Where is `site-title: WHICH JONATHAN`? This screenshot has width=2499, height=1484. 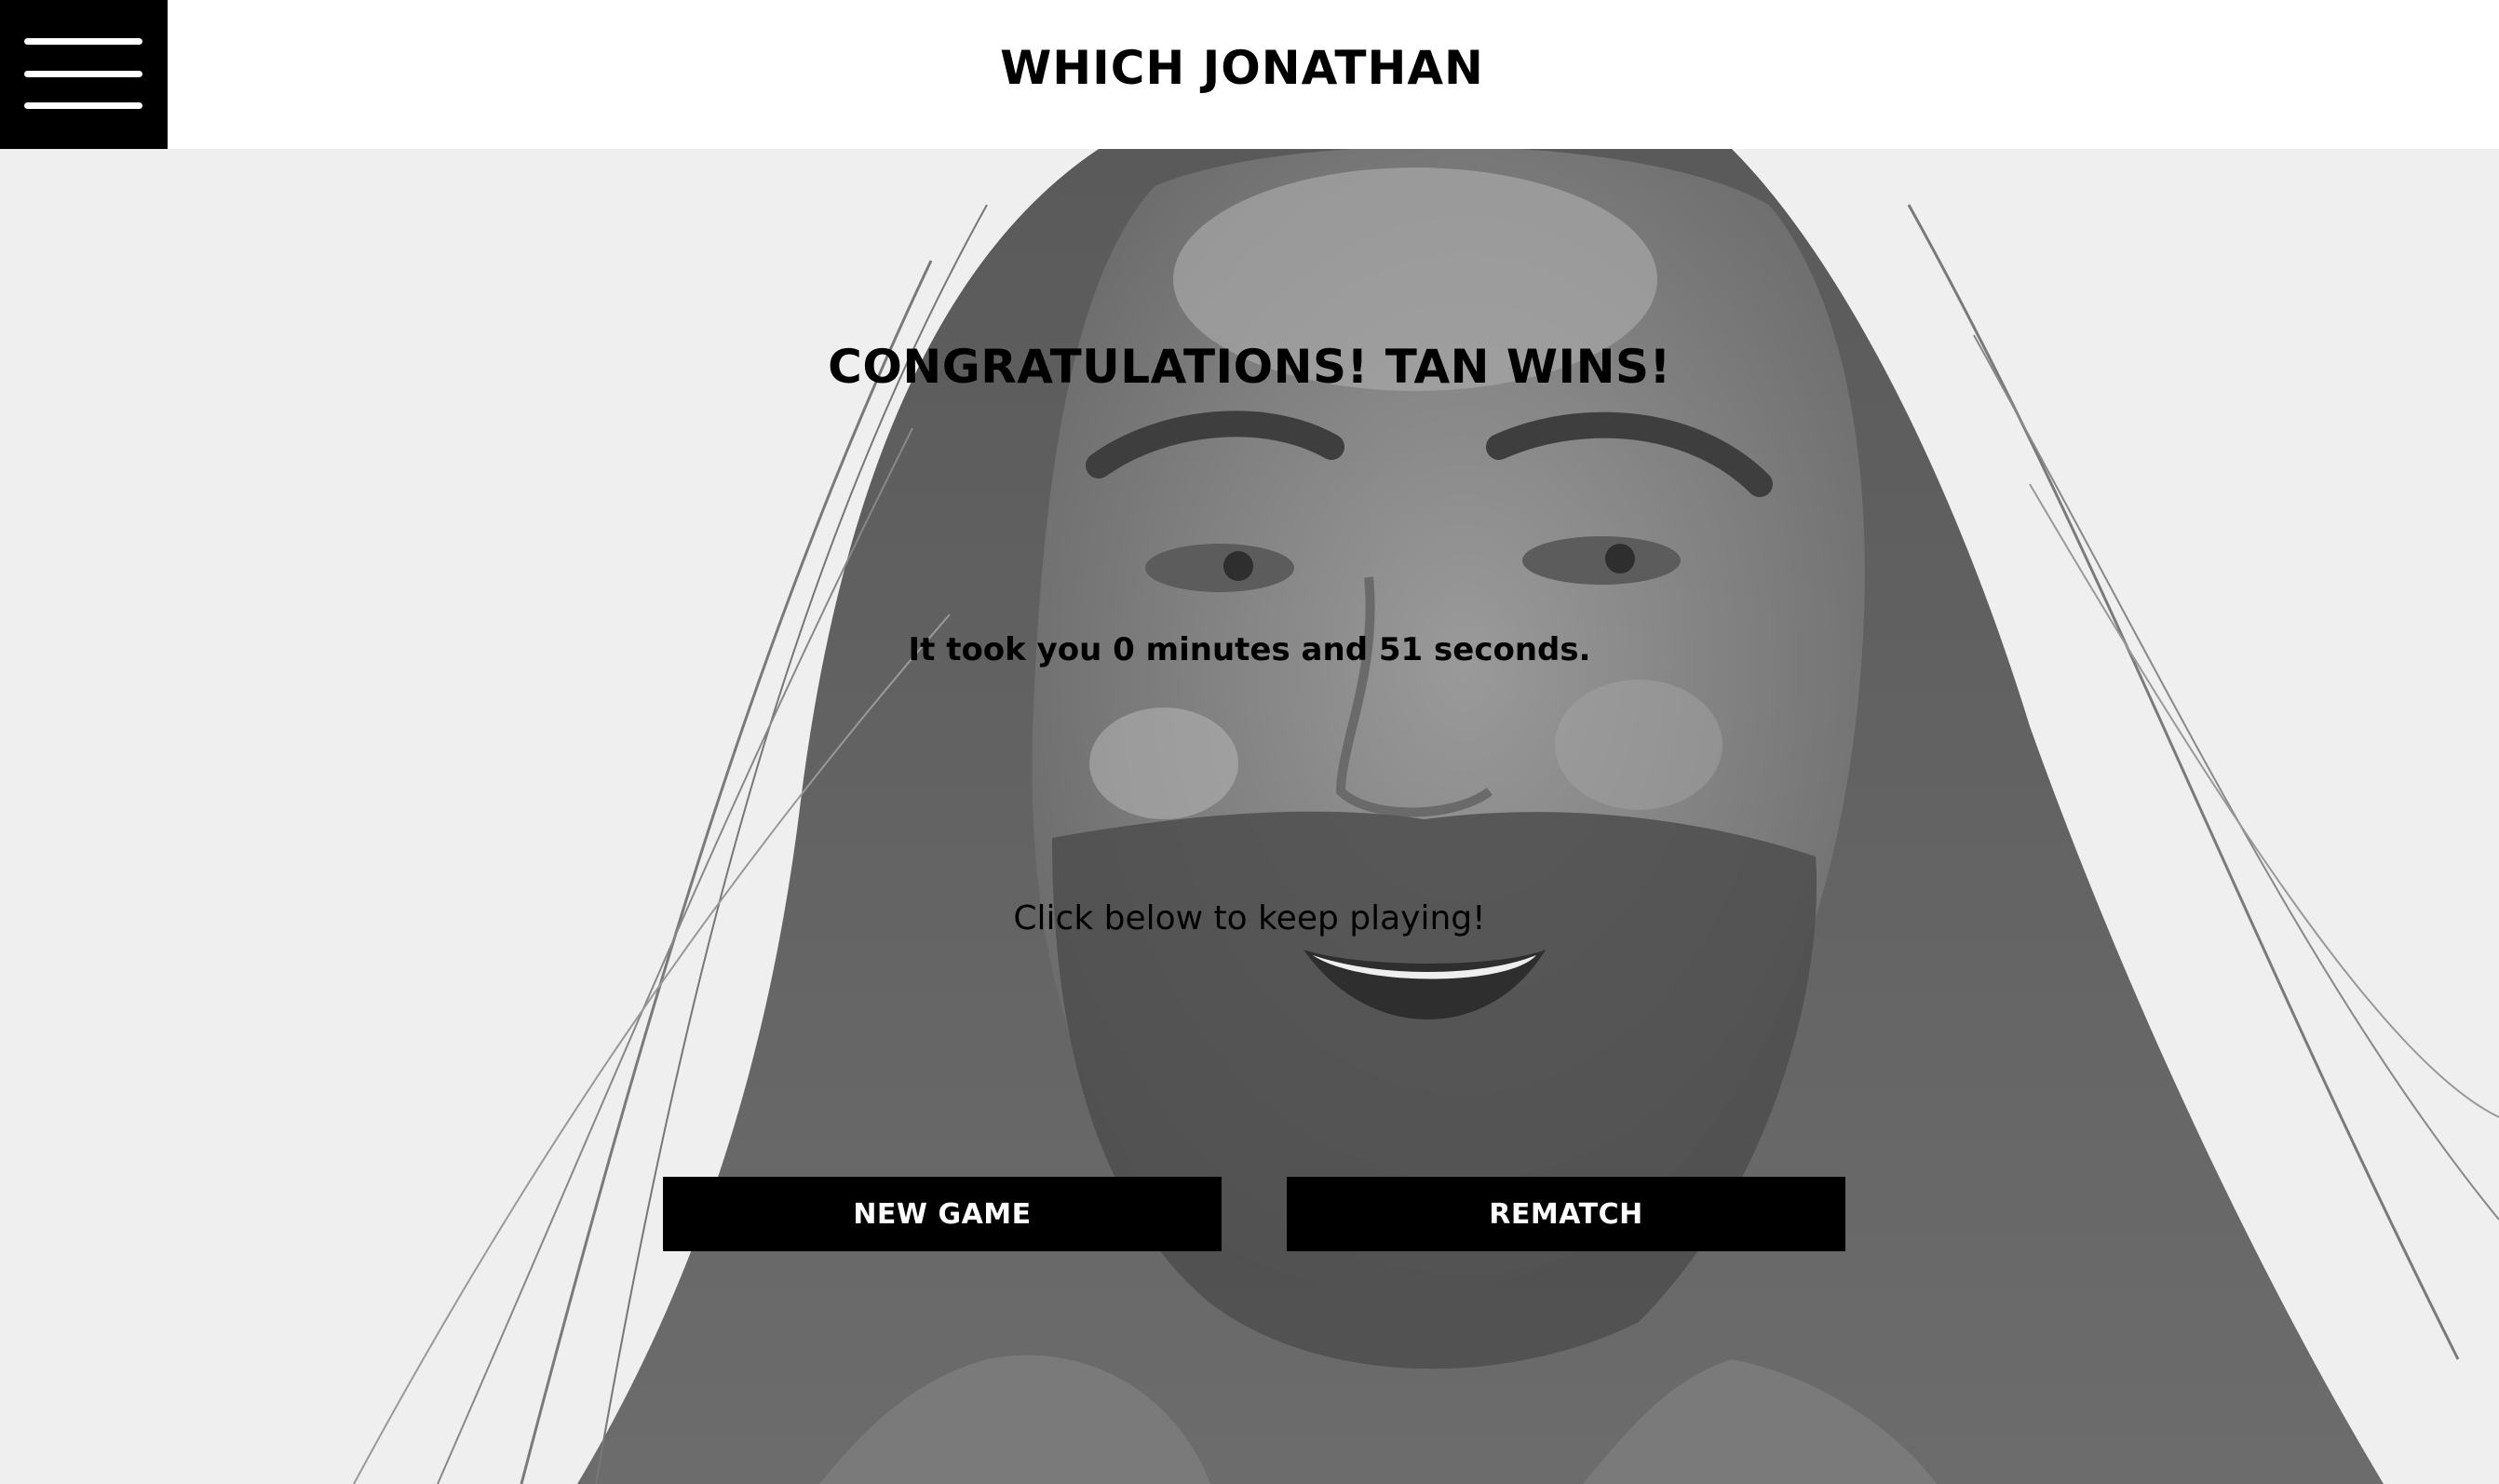
site-title: WHICH JONATHAN is located at coordinates (1249, 68).